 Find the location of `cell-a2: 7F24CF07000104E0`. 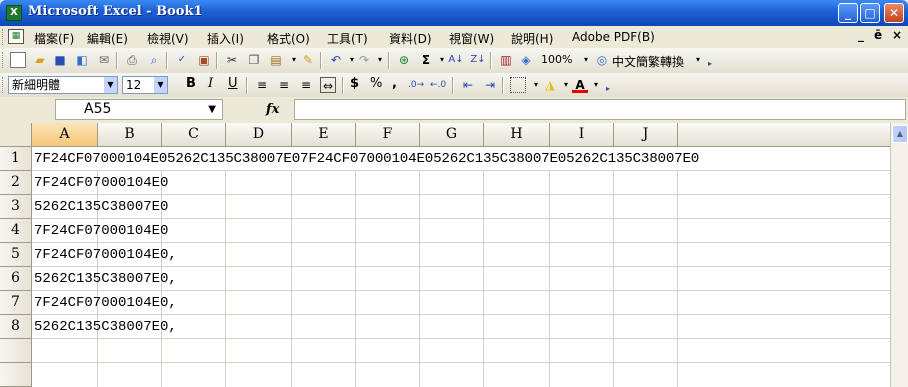

cell-a2: 7F24CF07000104E0 is located at coordinates (101, 183).